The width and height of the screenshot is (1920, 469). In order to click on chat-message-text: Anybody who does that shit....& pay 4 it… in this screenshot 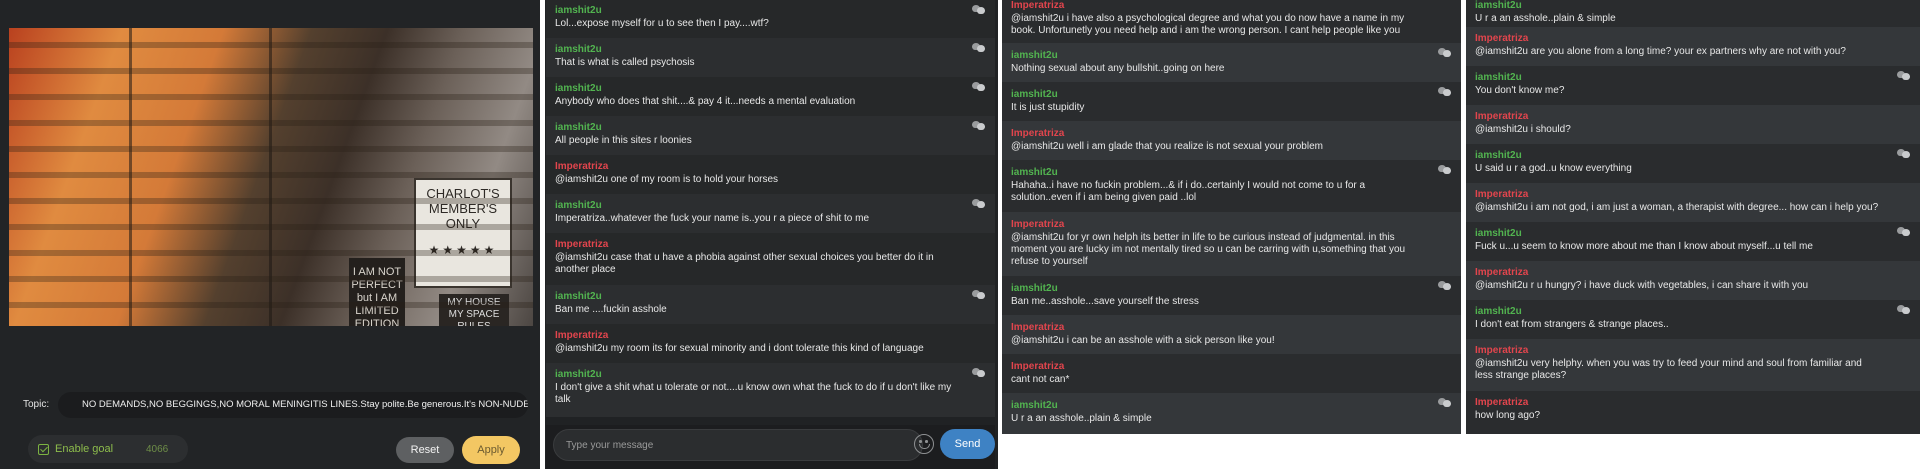, I will do `click(705, 101)`.